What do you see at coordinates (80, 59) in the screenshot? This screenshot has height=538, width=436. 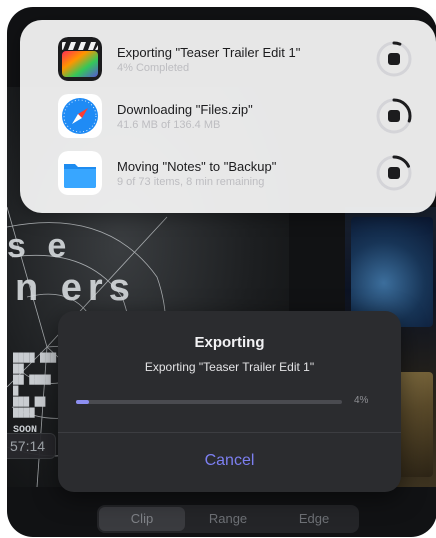 I see `final-cut-pro-icon` at bounding box center [80, 59].